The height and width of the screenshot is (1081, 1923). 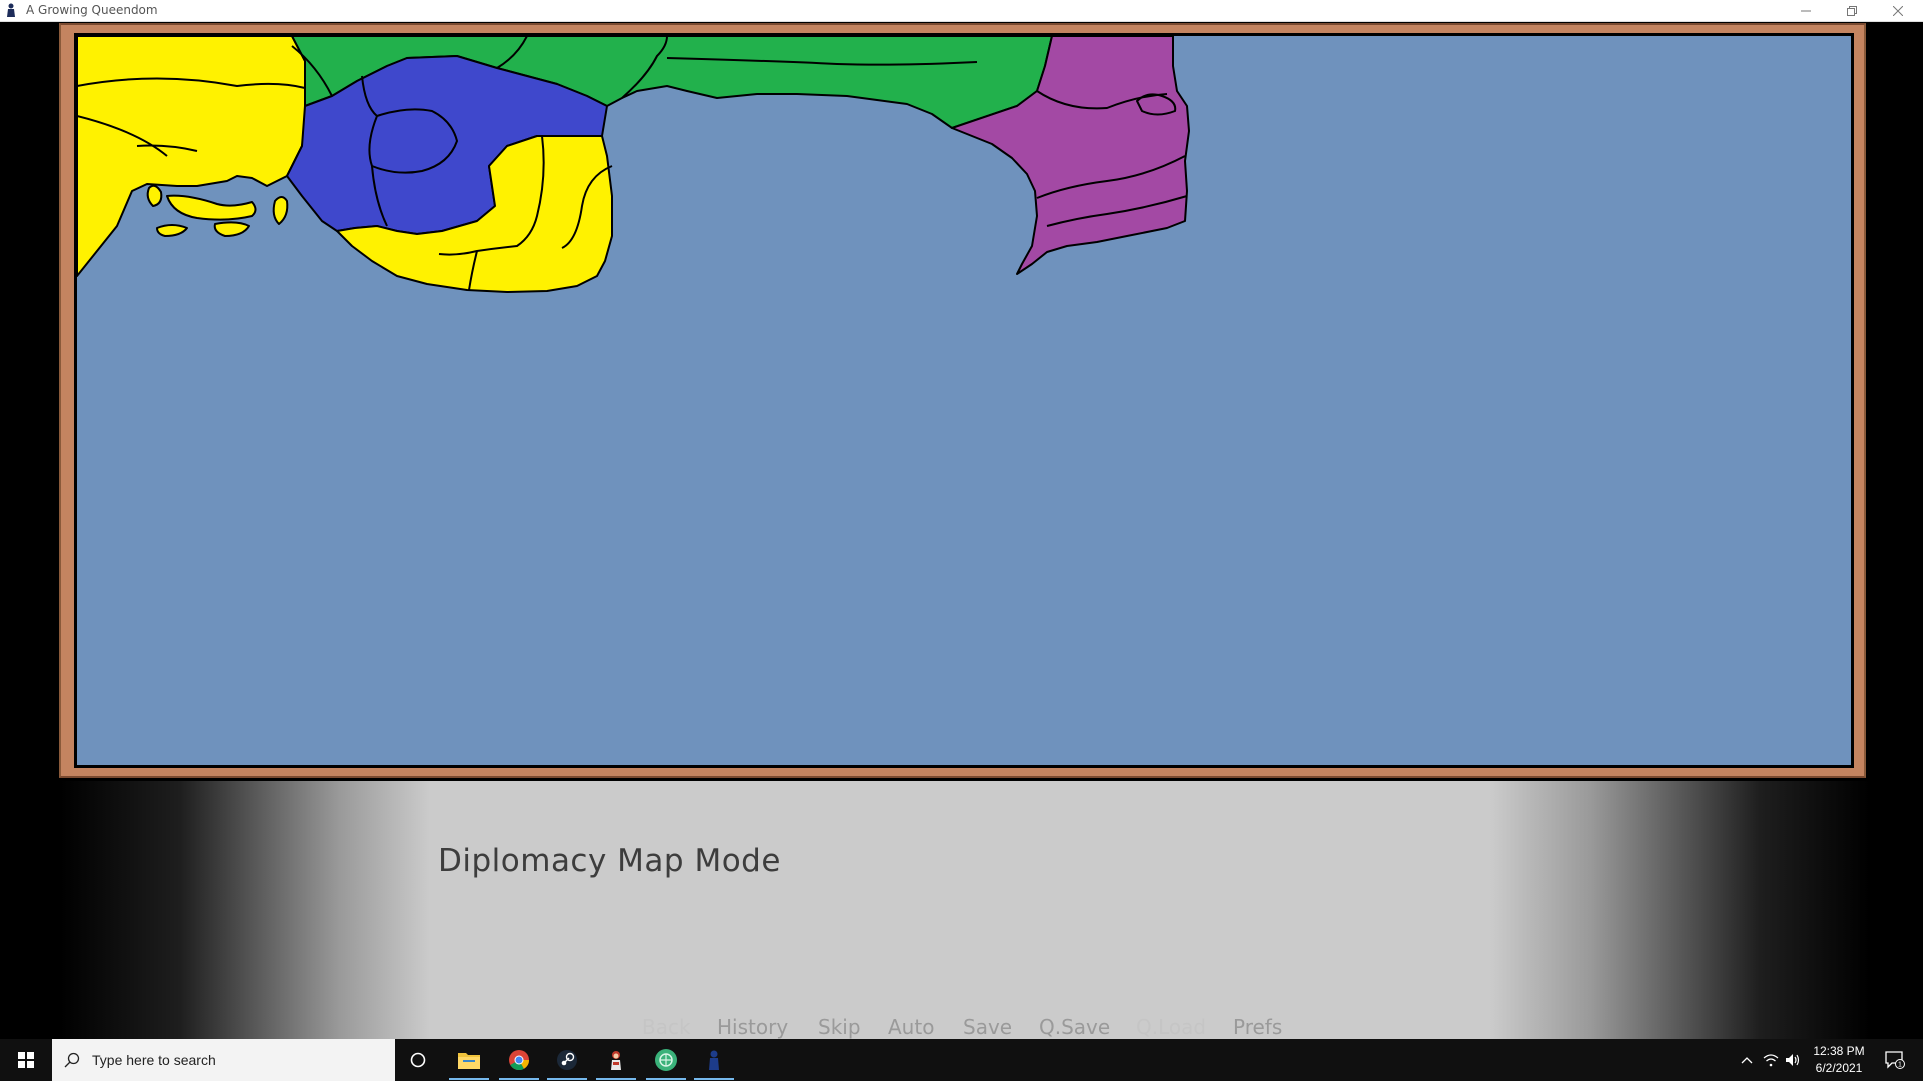 What do you see at coordinates (1900, 1065) in the screenshot?
I see `notification-count: 1` at bounding box center [1900, 1065].